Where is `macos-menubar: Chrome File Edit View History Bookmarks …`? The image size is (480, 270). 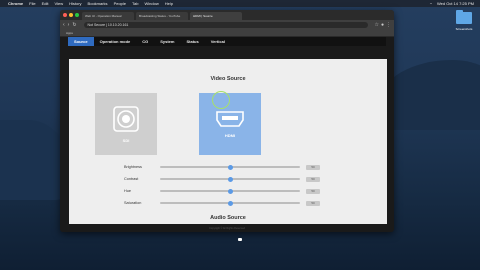 macos-menubar: Chrome File Edit View History Bookmarks … is located at coordinates (240, 3).